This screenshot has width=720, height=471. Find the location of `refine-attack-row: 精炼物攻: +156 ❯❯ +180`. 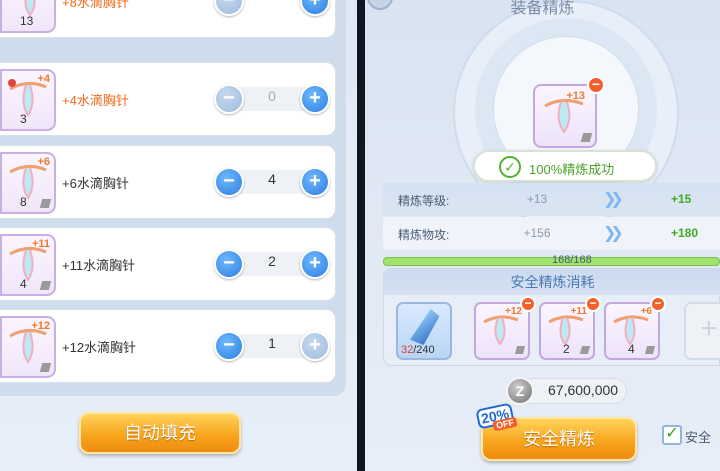

refine-attack-row: 精炼物攻: +156 ❯❯ +180 is located at coordinates (551, 233).